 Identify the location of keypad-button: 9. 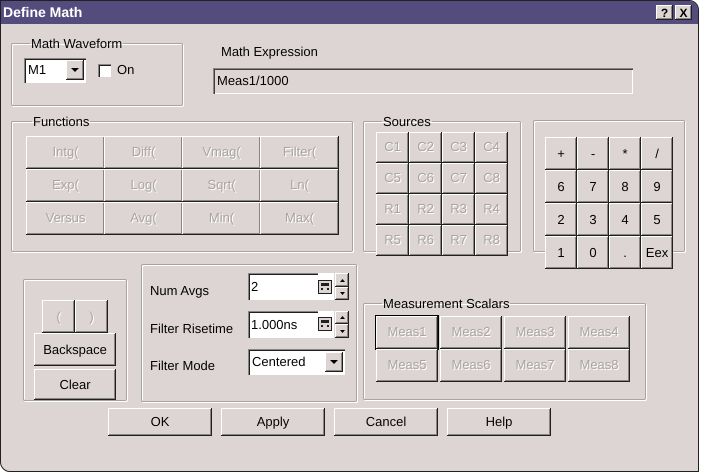
(657, 186).